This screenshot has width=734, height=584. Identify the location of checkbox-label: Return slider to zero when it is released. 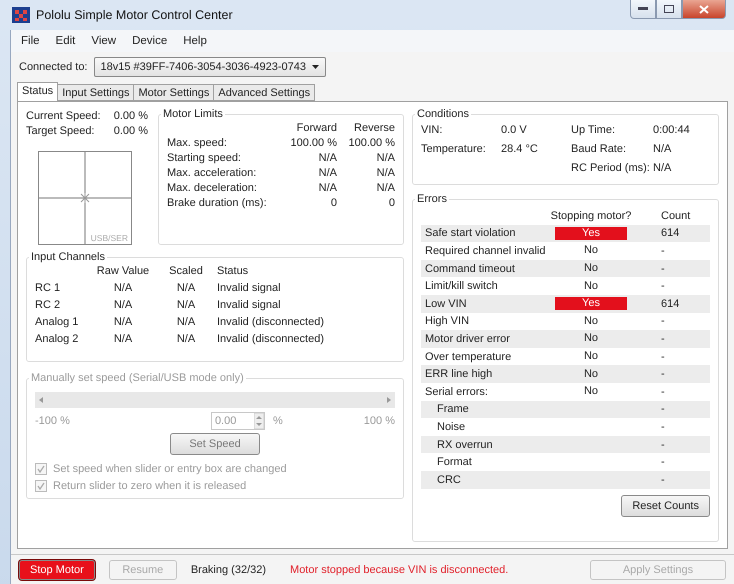
(149, 486).